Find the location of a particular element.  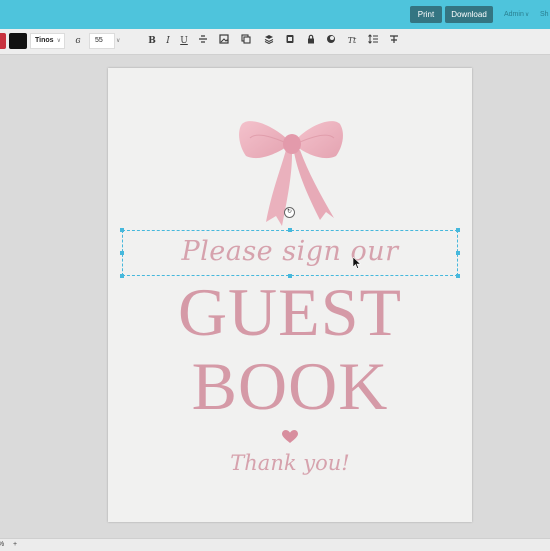

admin-menu: Admin∨ is located at coordinates (516, 14).